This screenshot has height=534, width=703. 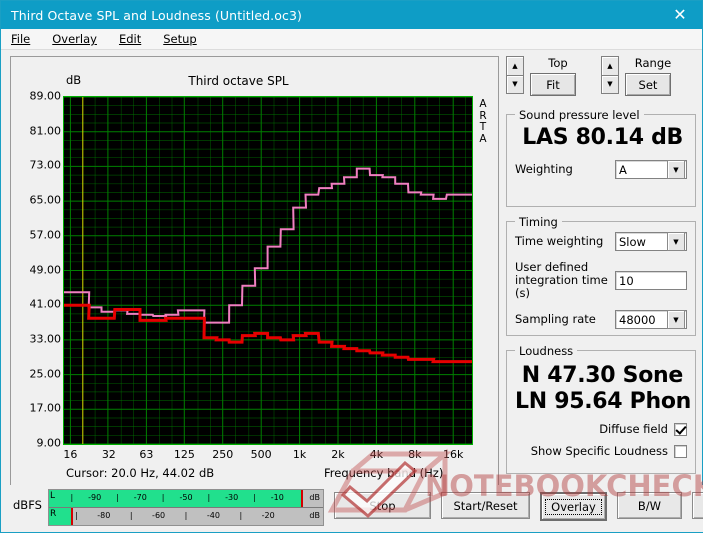 I want to click on level-meter-left-ticks: -90 | -70 | -50 | -30 | -10 |, so click(x=186, y=498).